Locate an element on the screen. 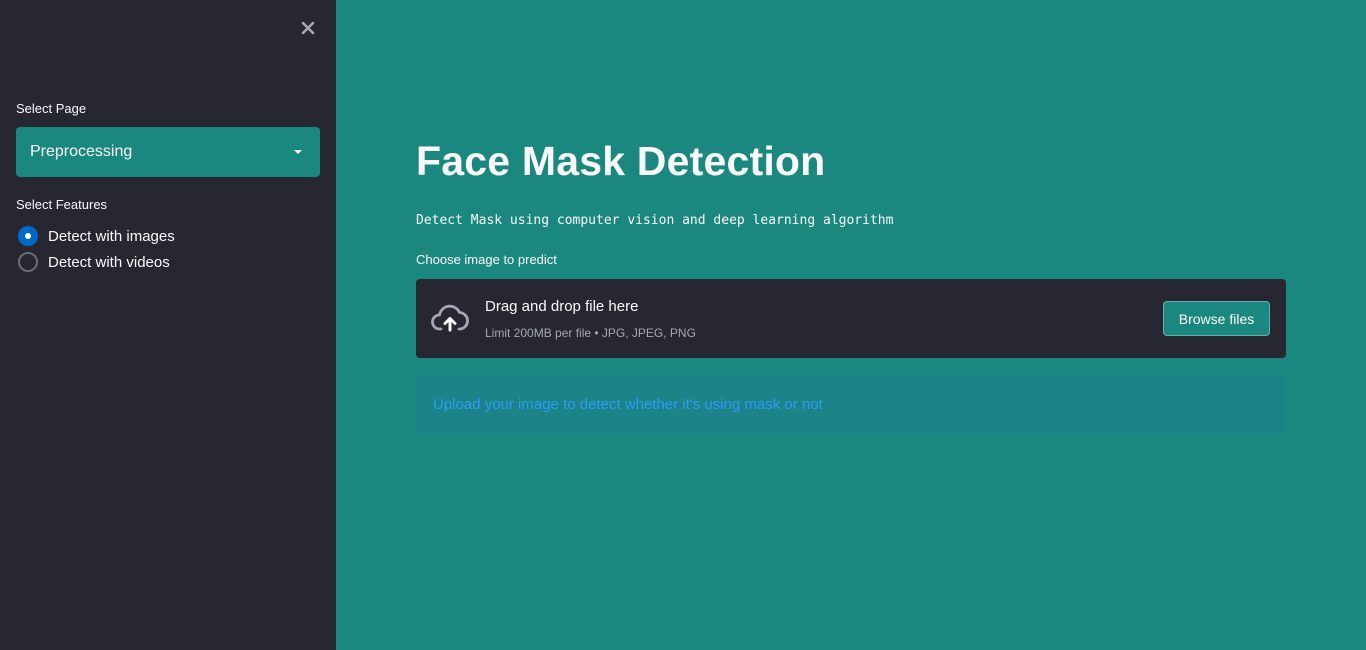 The height and width of the screenshot is (650, 1366). upload-limit-text: Limit 200MB per file • JPG, JPEG, PNG is located at coordinates (590, 333).